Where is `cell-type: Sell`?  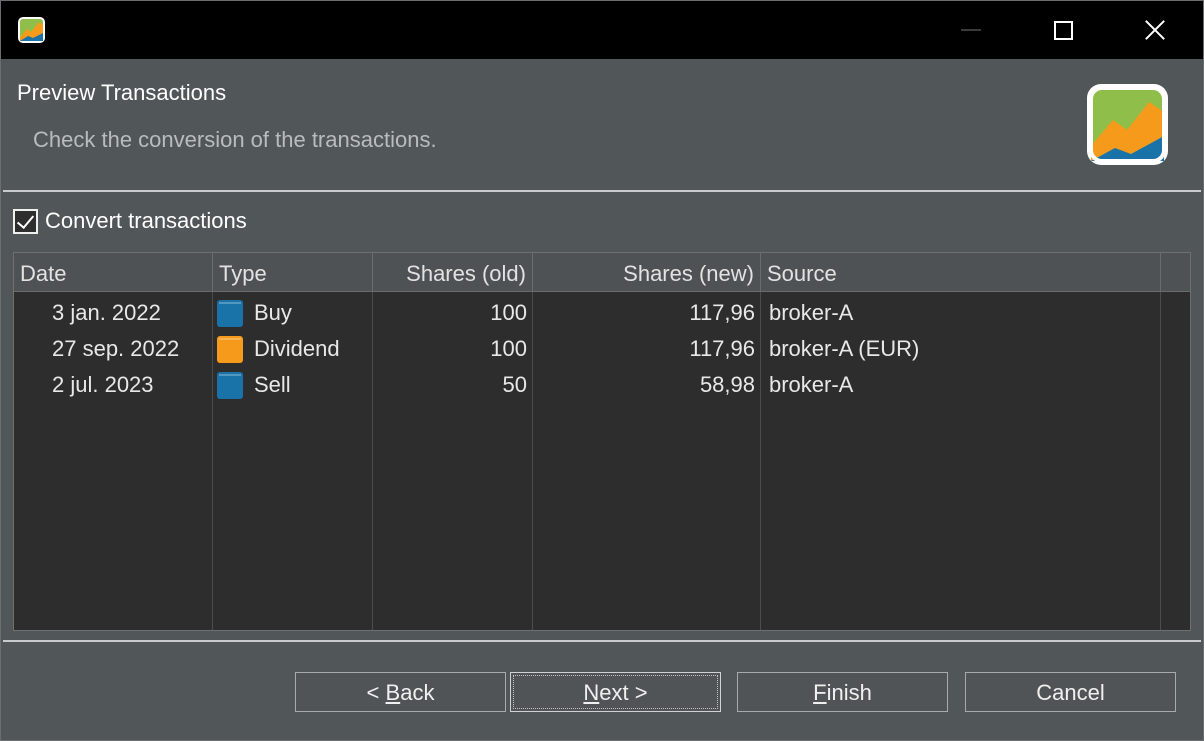
cell-type: Sell is located at coordinates (293, 384).